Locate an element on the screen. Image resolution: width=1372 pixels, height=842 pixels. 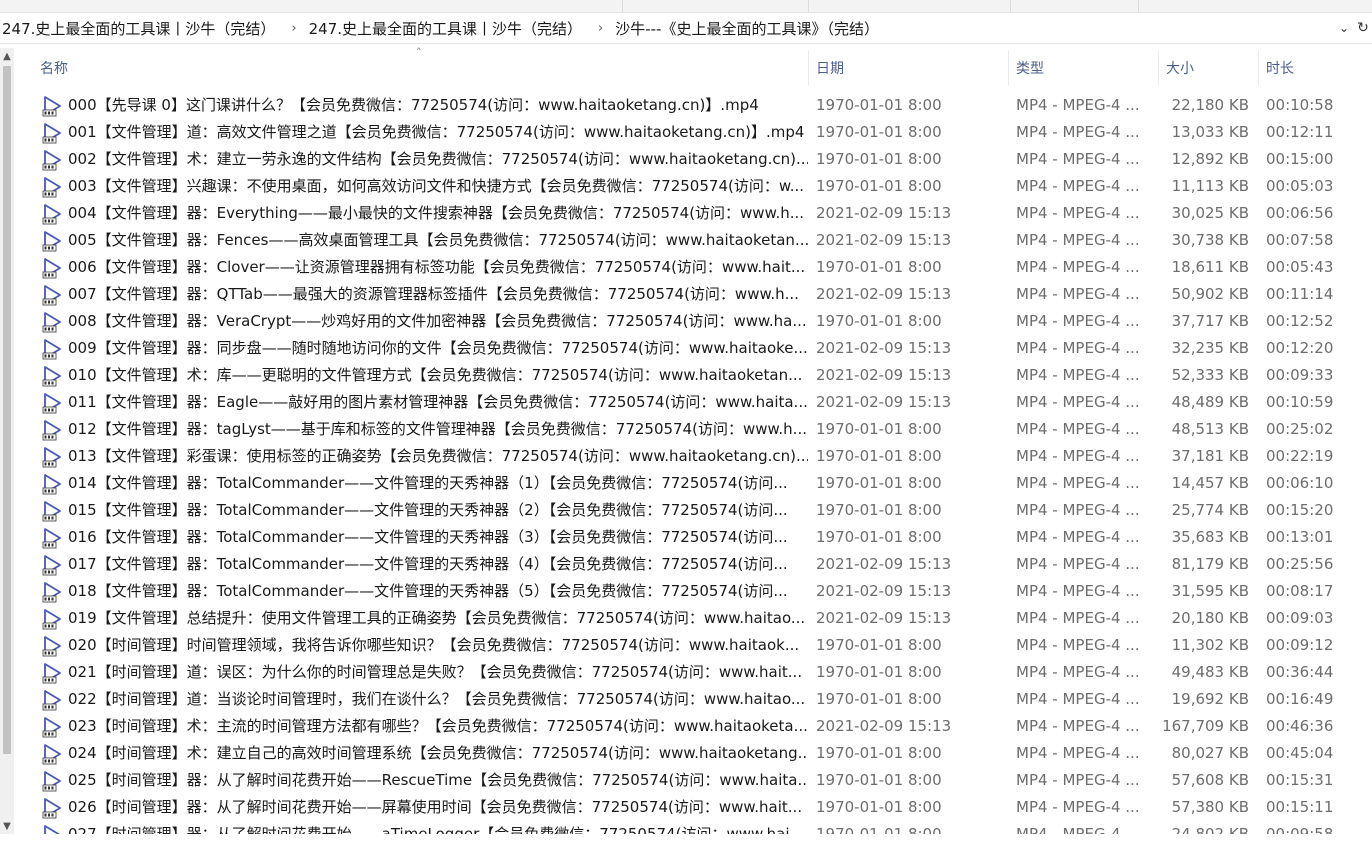
vertical-scrollbar: ▲ ▼ is located at coordinates (7, 441).